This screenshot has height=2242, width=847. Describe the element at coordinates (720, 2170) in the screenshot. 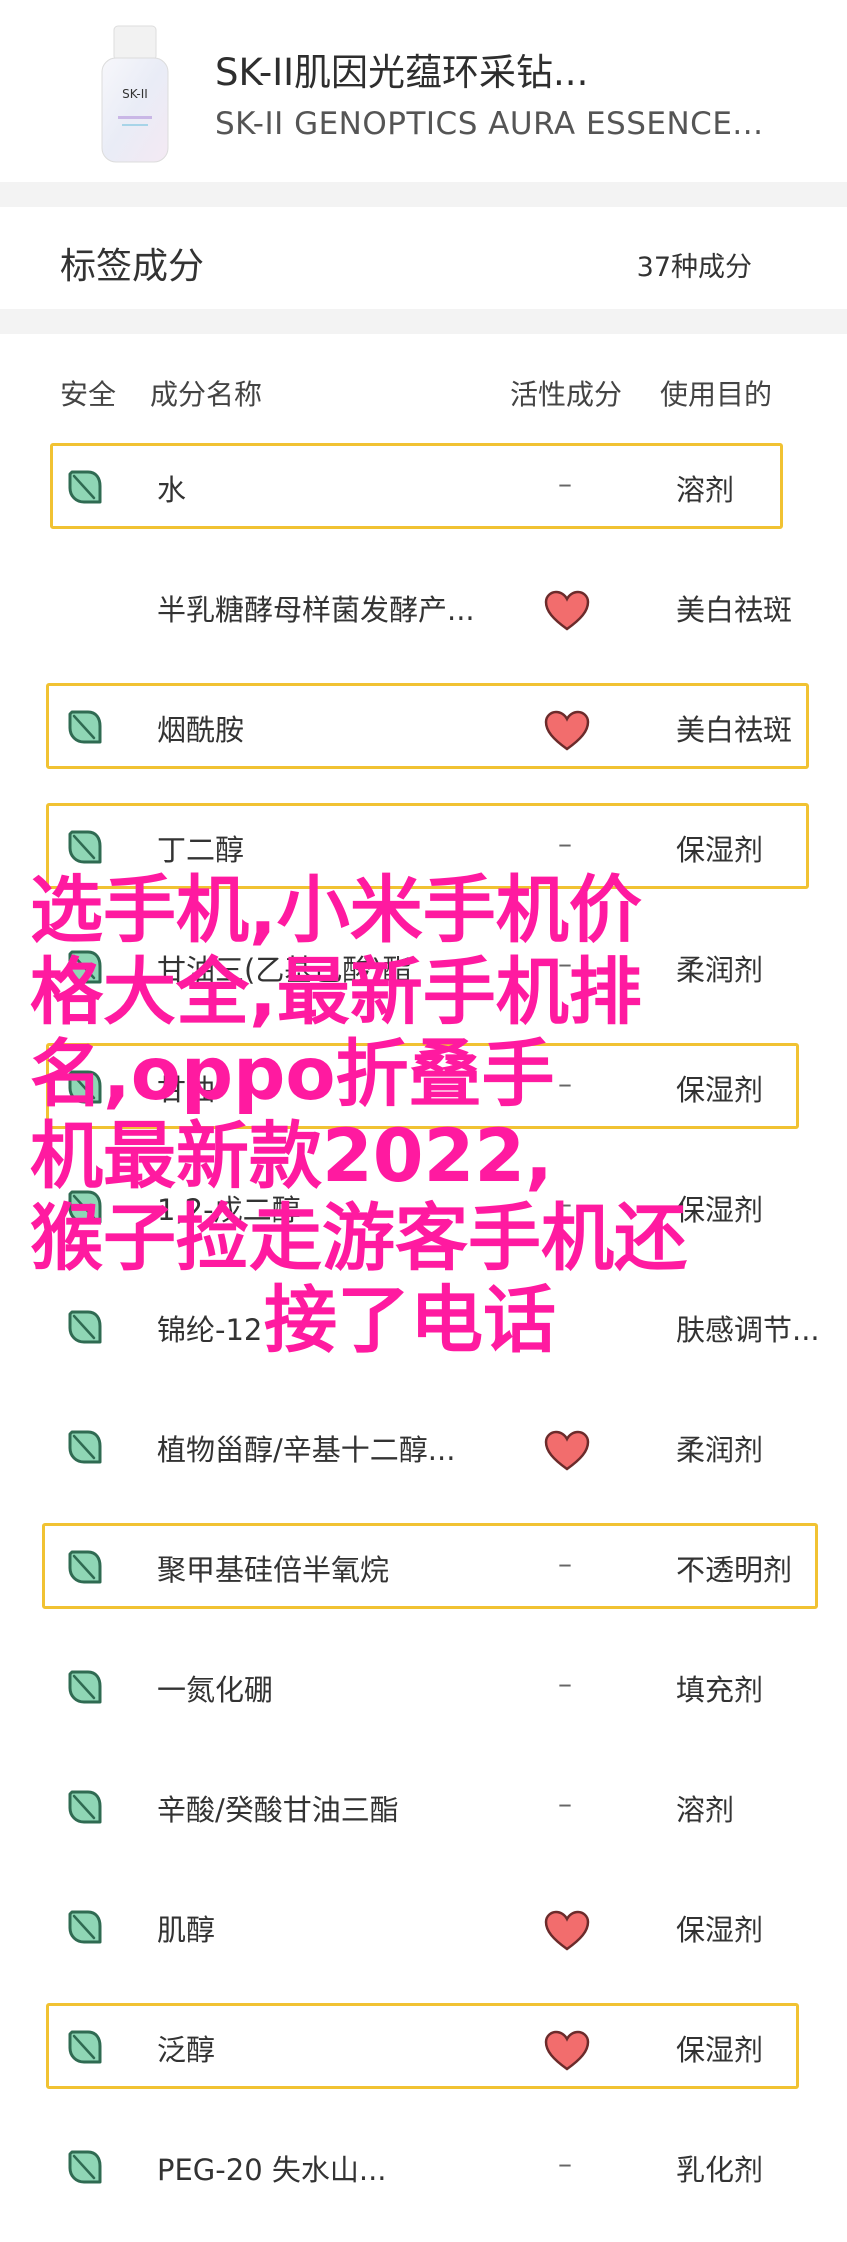

I see `ingredient-purpose: 乳化剂` at that location.